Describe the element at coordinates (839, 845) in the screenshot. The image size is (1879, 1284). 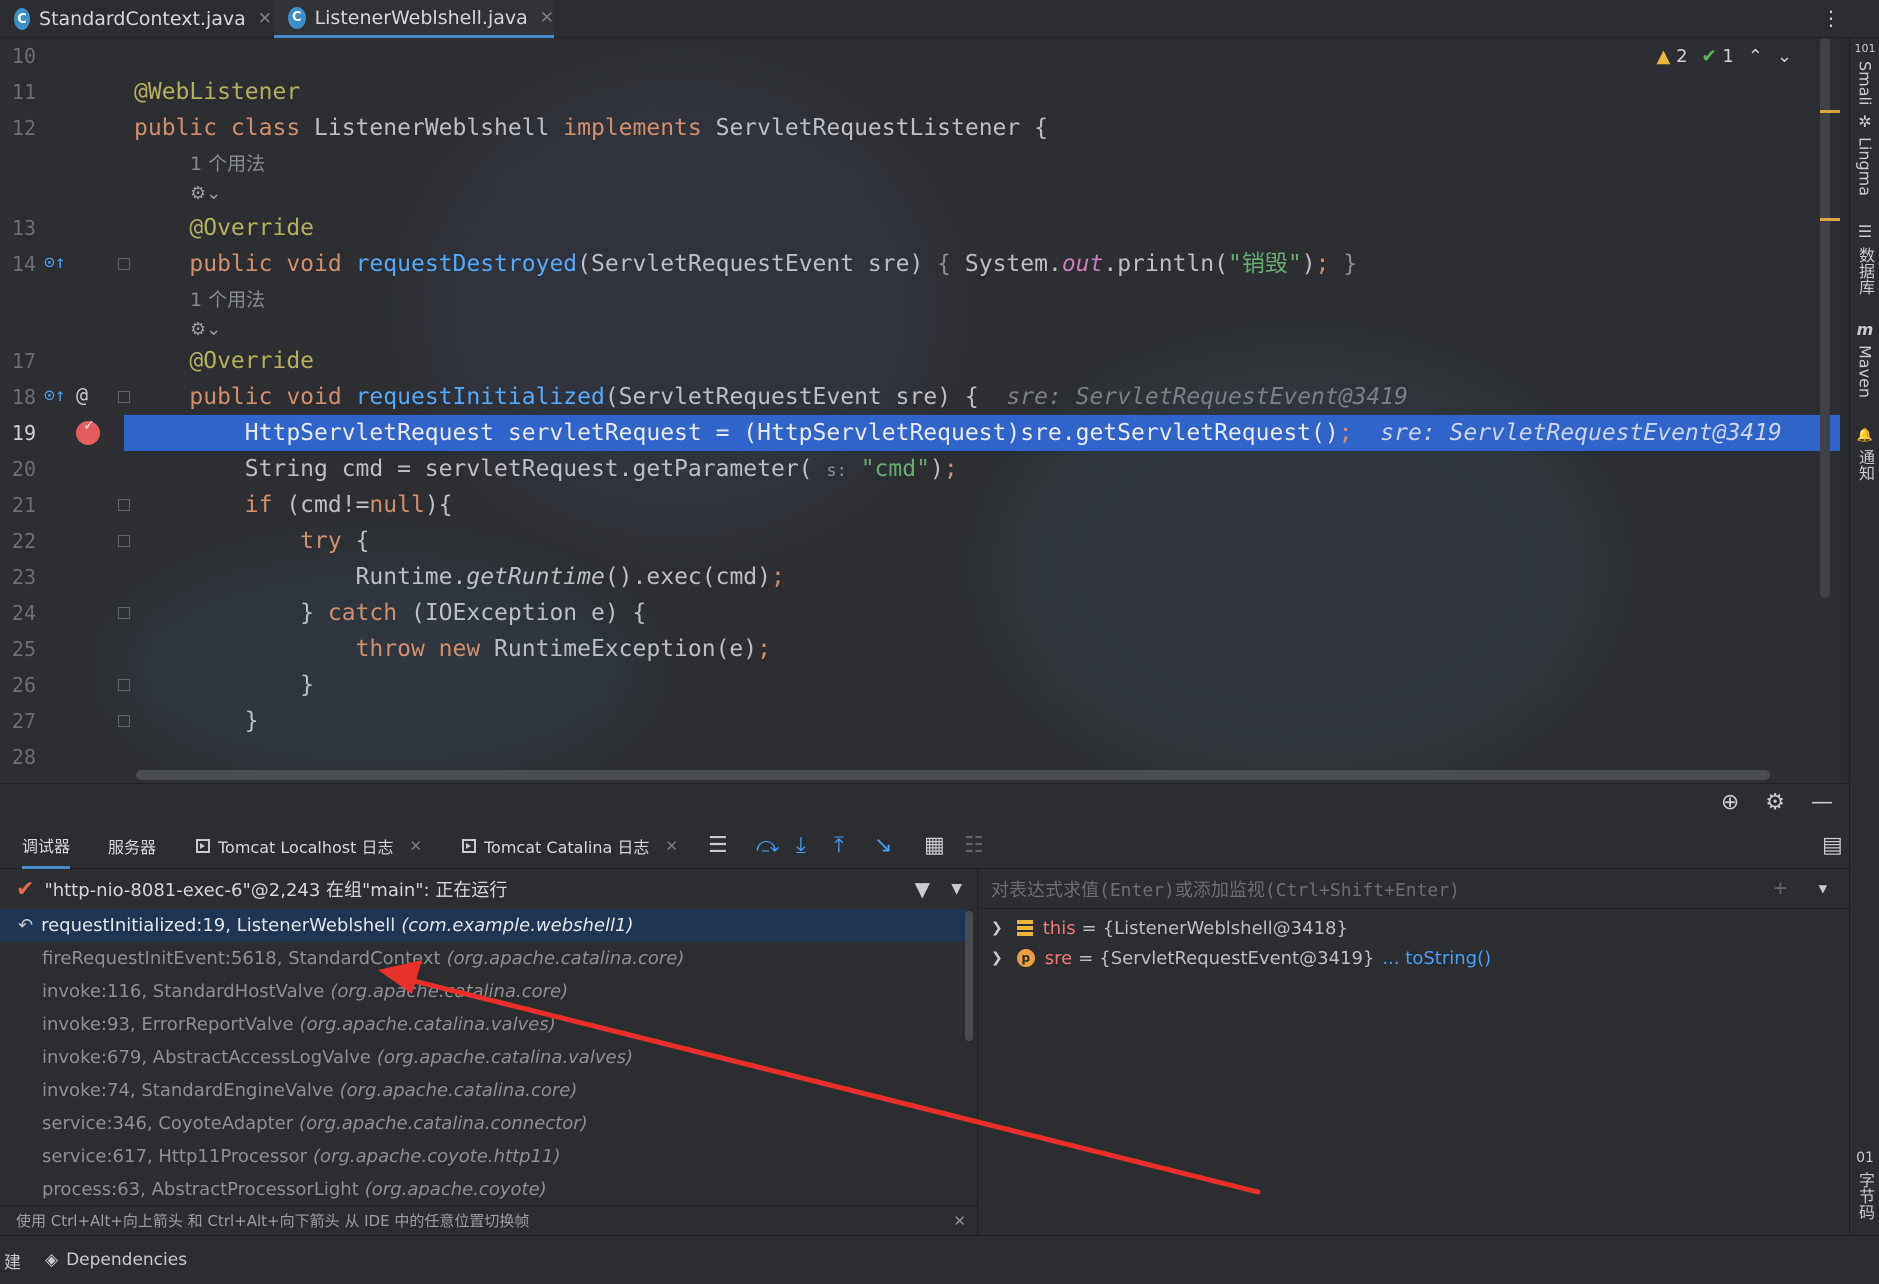
I see `step-out-icon: ⤒` at that location.